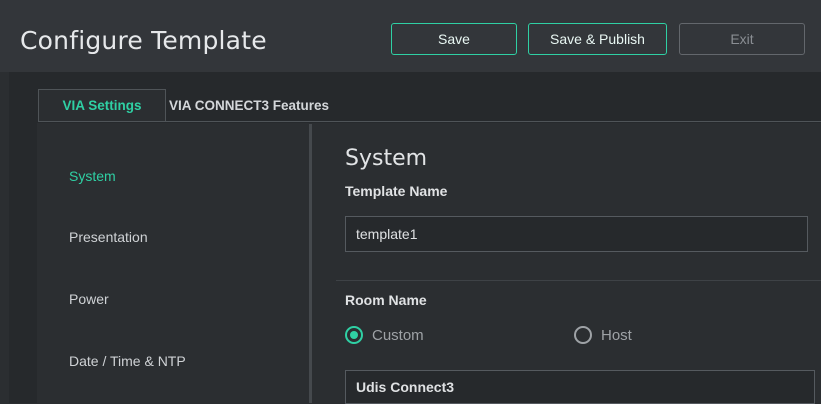  Describe the element at coordinates (415, 97) in the screenshot. I see `tabs-bar: VIA Settings VIA CONNECT3 Features` at that location.